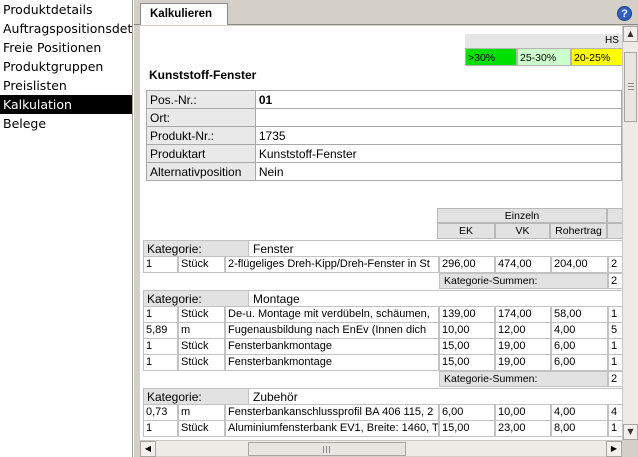 The height and width of the screenshot is (457, 638). I want to click on cell-vk: 23,00, so click(523, 429).